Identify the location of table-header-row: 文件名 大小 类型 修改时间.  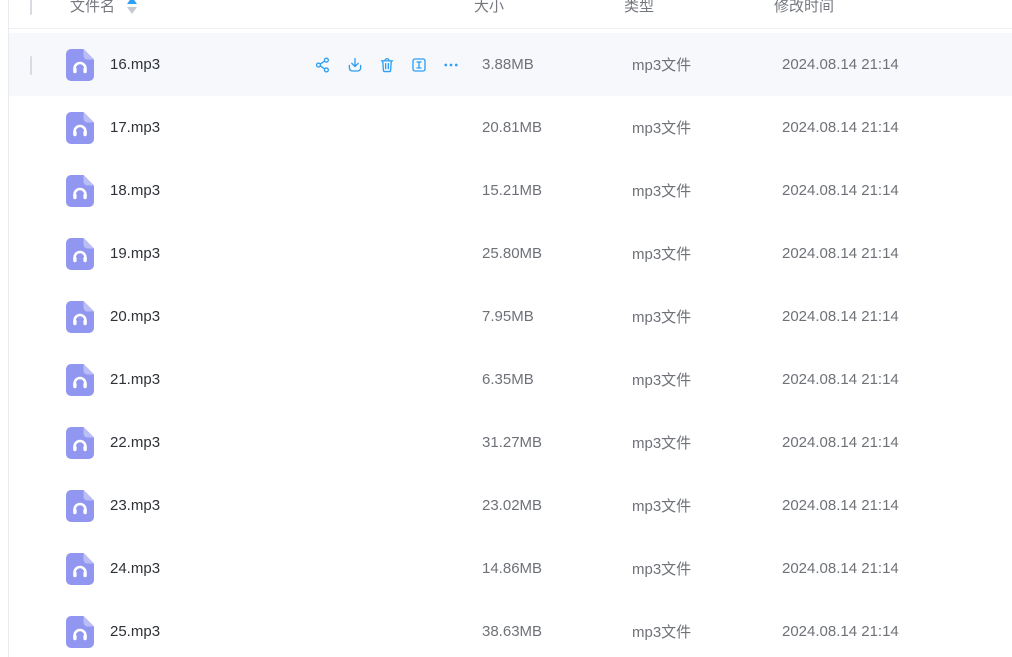
(510, 14).